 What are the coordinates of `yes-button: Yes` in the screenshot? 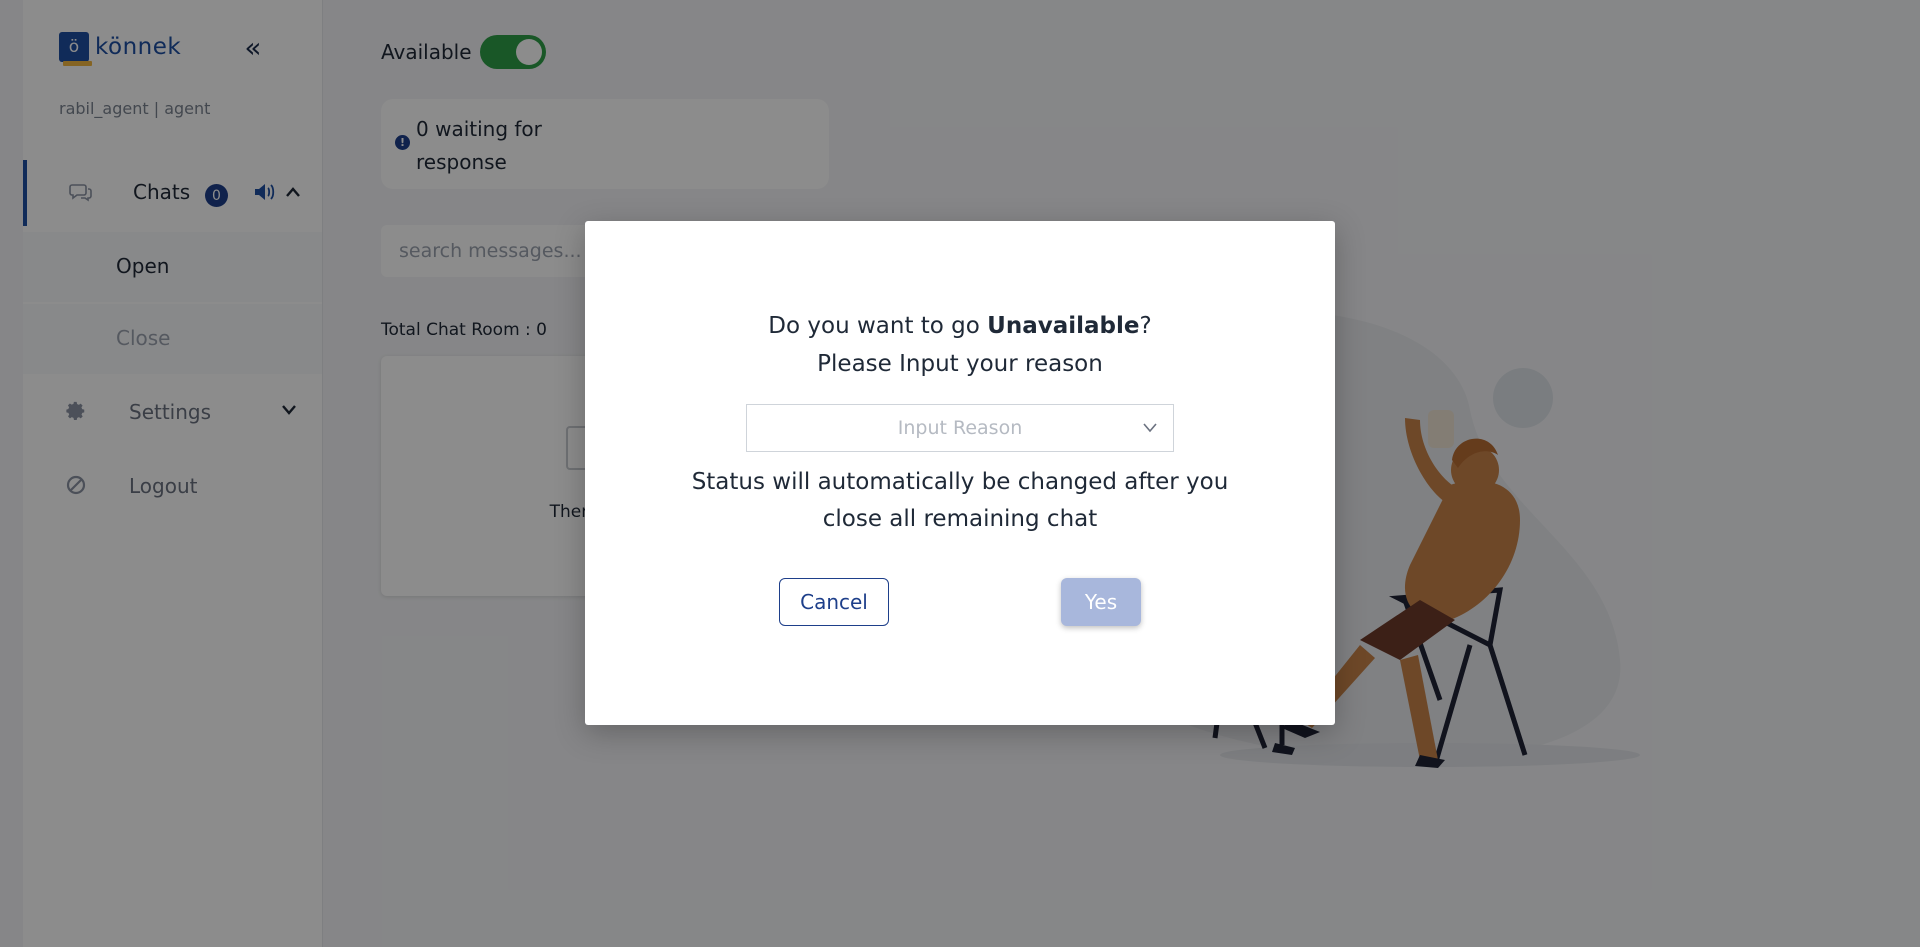 It's located at (1101, 602).